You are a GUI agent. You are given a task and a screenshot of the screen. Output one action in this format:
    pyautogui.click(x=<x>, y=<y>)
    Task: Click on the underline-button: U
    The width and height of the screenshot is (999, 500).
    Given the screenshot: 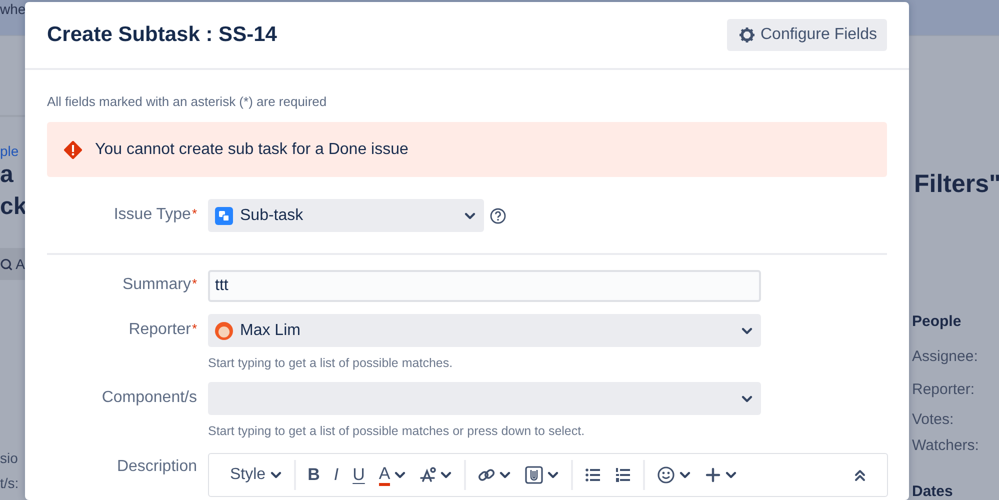 What is the action you would take?
    pyautogui.click(x=359, y=475)
    